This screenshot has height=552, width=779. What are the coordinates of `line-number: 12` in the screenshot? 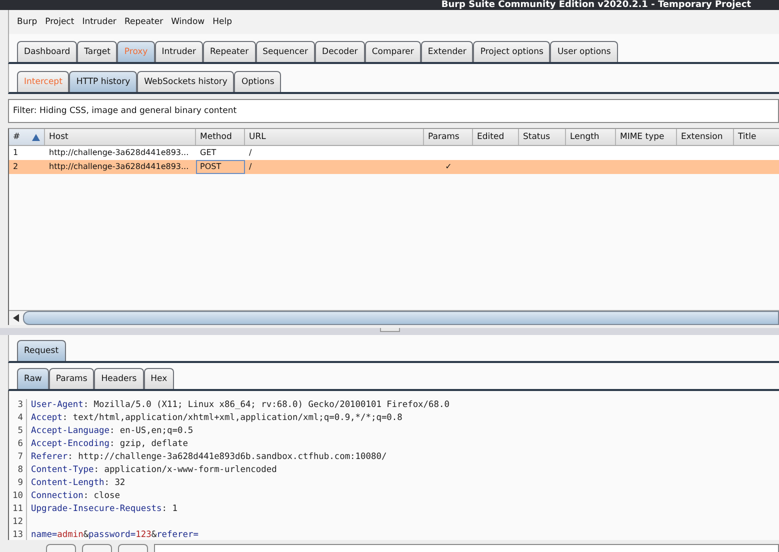 It's located at (18, 522).